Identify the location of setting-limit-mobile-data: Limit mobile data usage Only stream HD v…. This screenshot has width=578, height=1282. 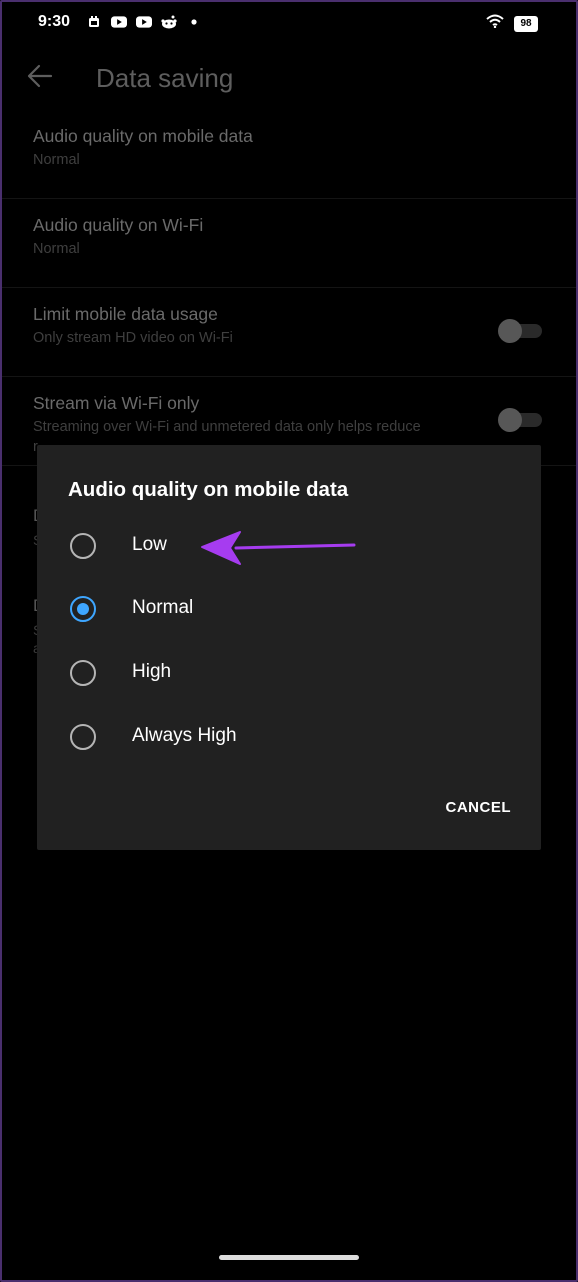
(289, 332).